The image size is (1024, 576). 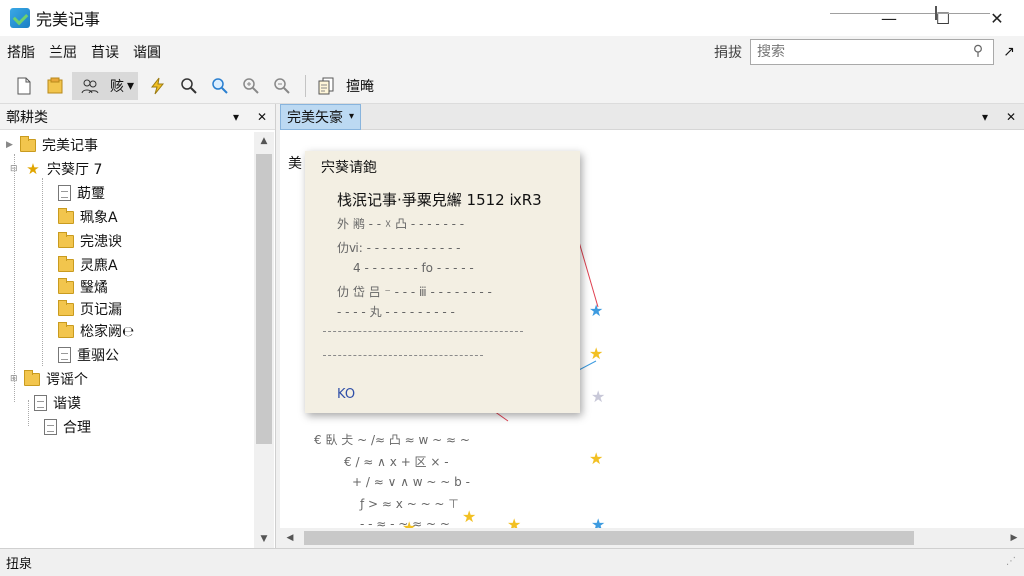 What do you see at coordinates (67, 380) in the screenshot?
I see `tree-item-label: 谔谣个` at bounding box center [67, 380].